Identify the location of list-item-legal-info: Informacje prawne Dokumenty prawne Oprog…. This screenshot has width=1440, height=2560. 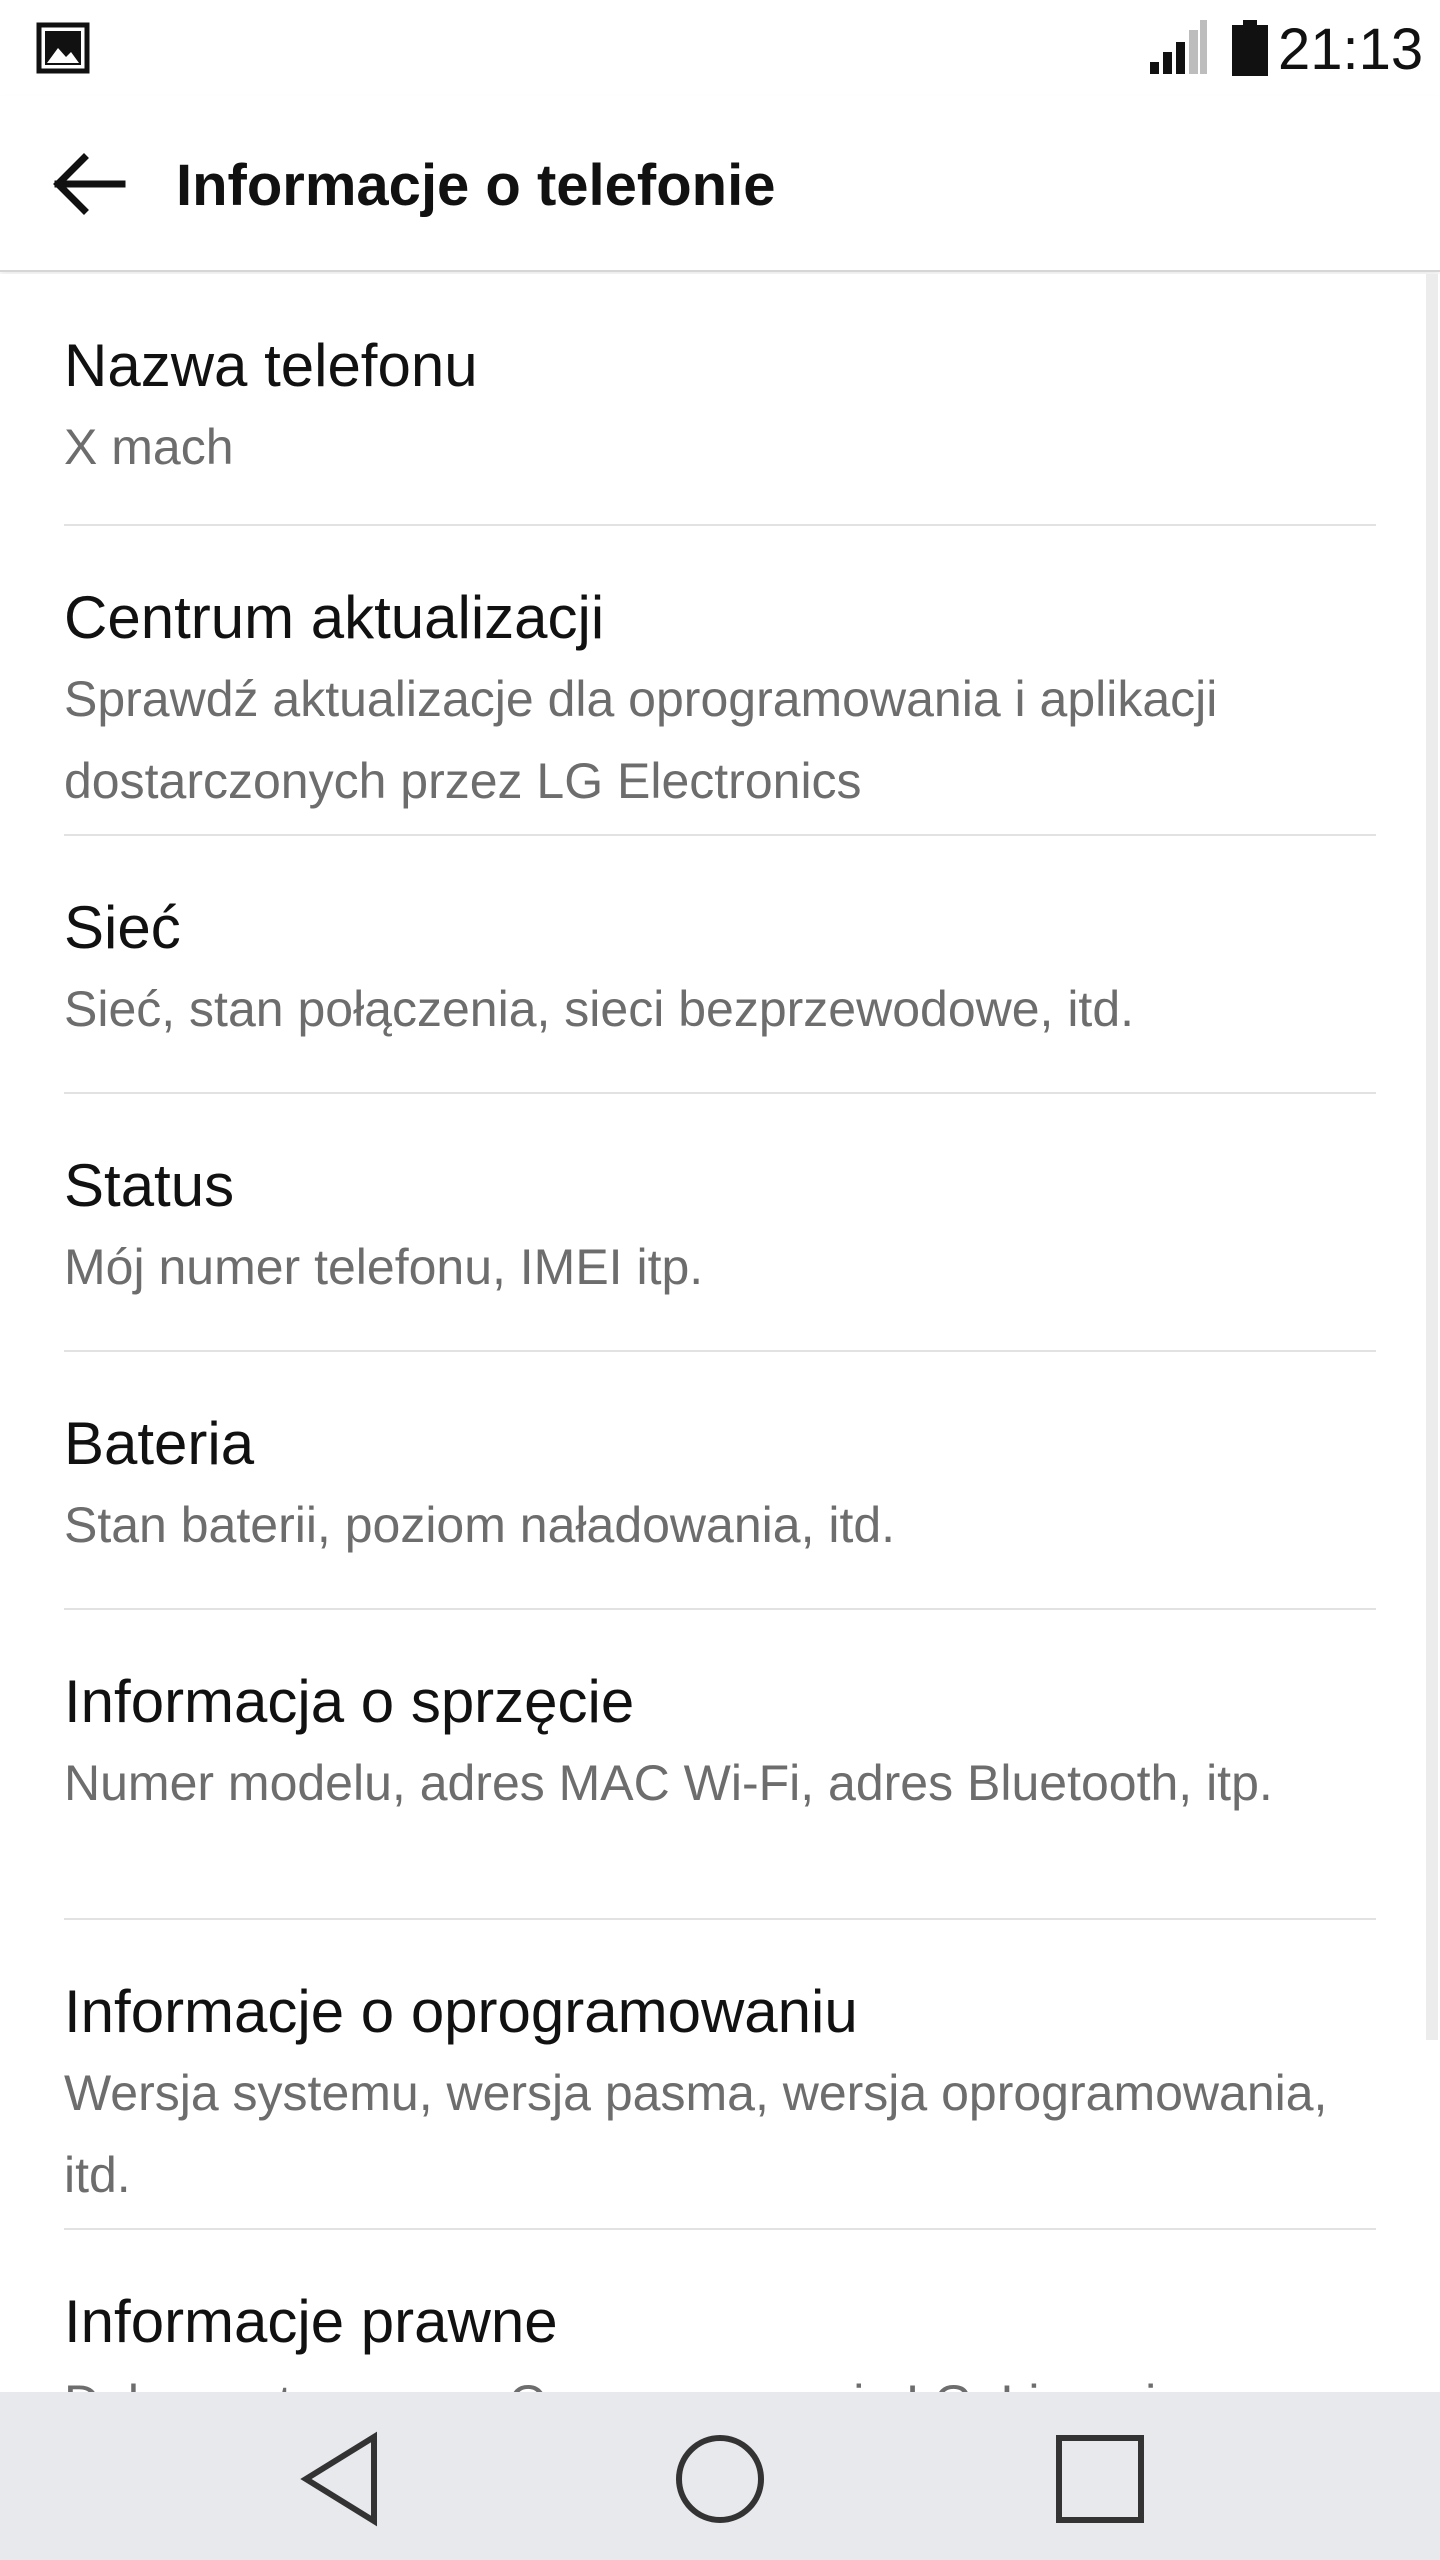
(720, 2311).